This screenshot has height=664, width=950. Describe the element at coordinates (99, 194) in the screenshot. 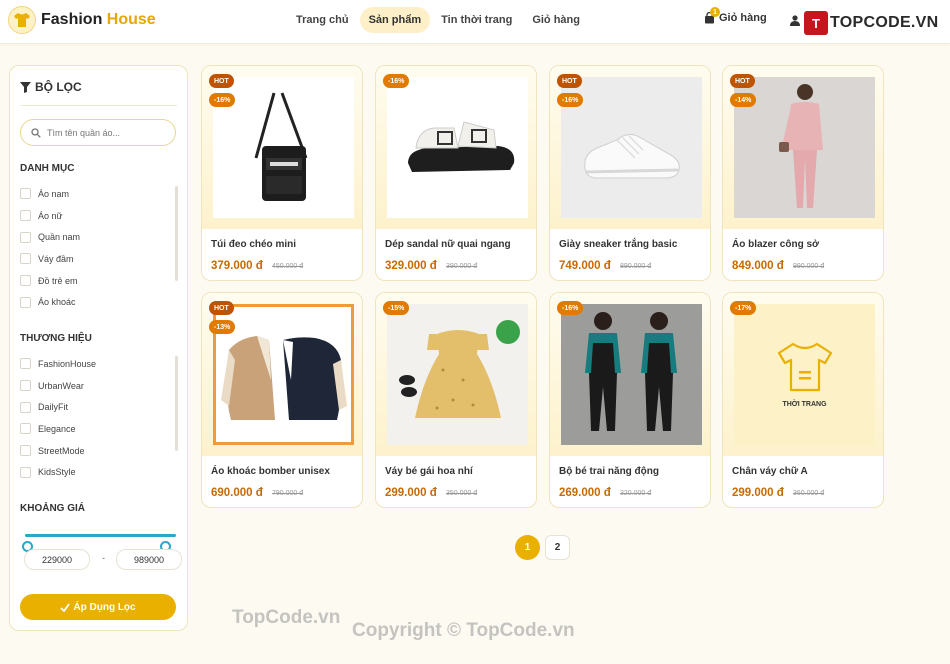

I see `category-item: Áo nam` at that location.